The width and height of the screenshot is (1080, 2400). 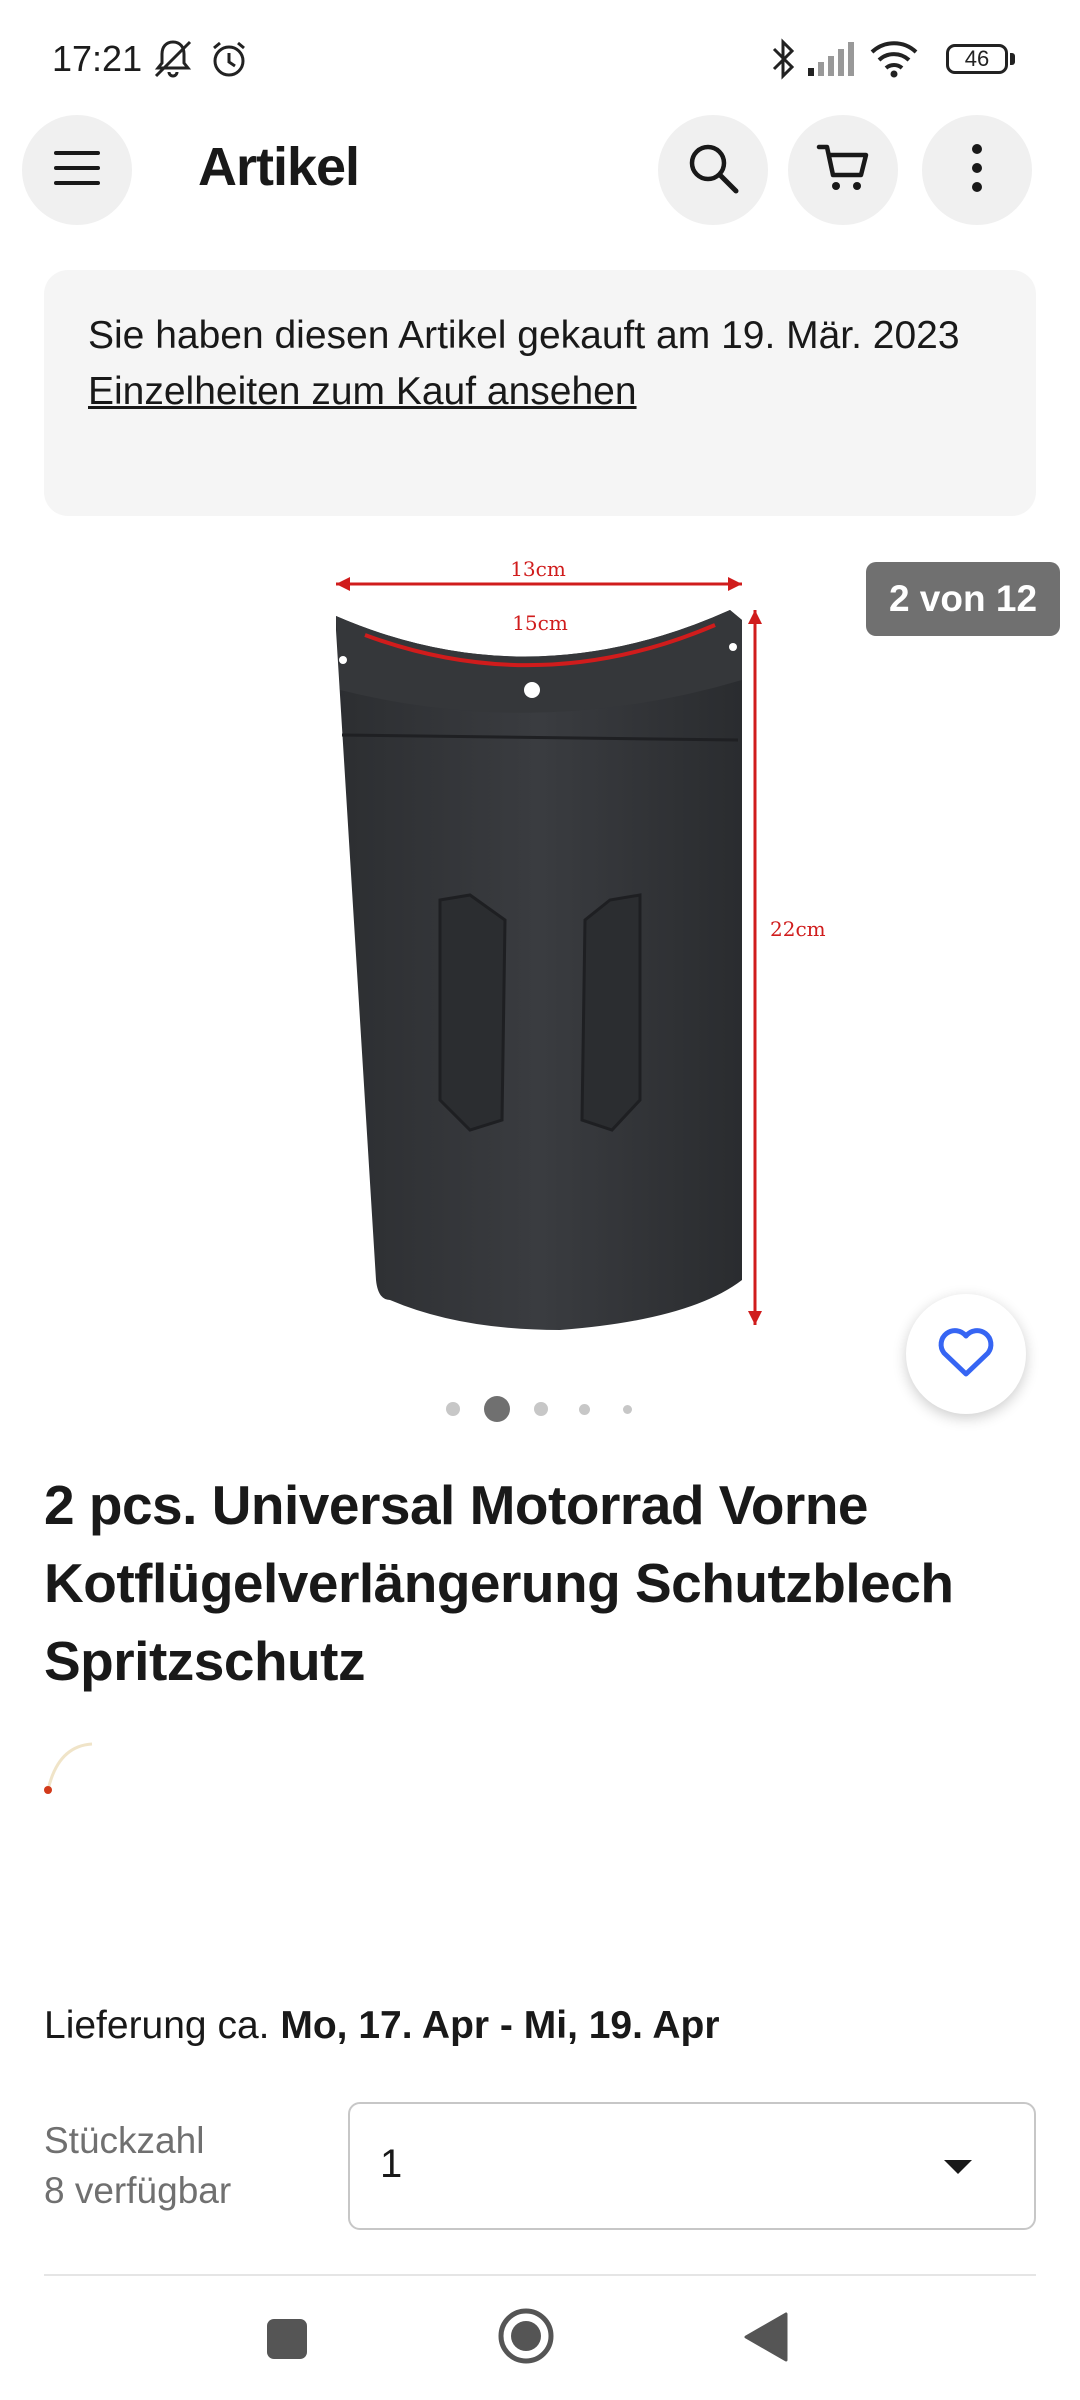 I want to click on search-icon, so click(x=713, y=170).